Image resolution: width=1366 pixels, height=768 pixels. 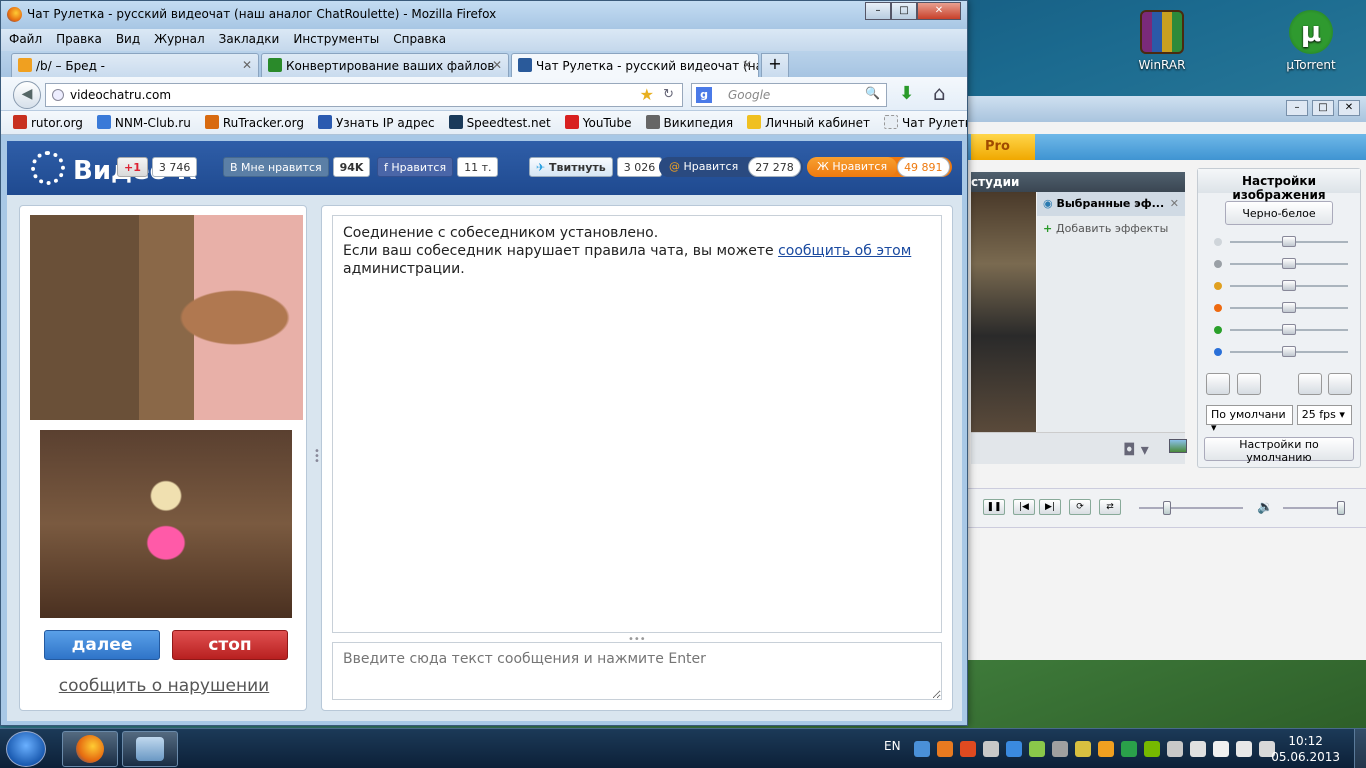 I want to click on next-button: далее, so click(x=102, y=645).